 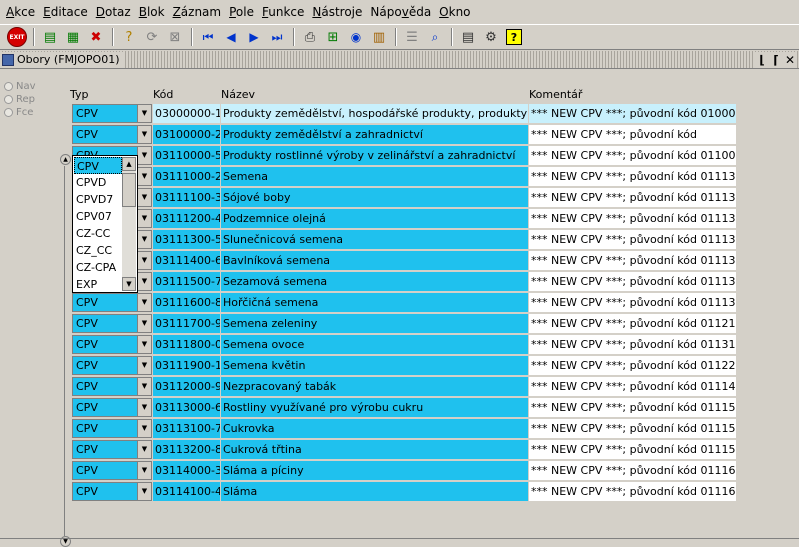 I want to click on last-record-button: ⏭, so click(x=277, y=37).